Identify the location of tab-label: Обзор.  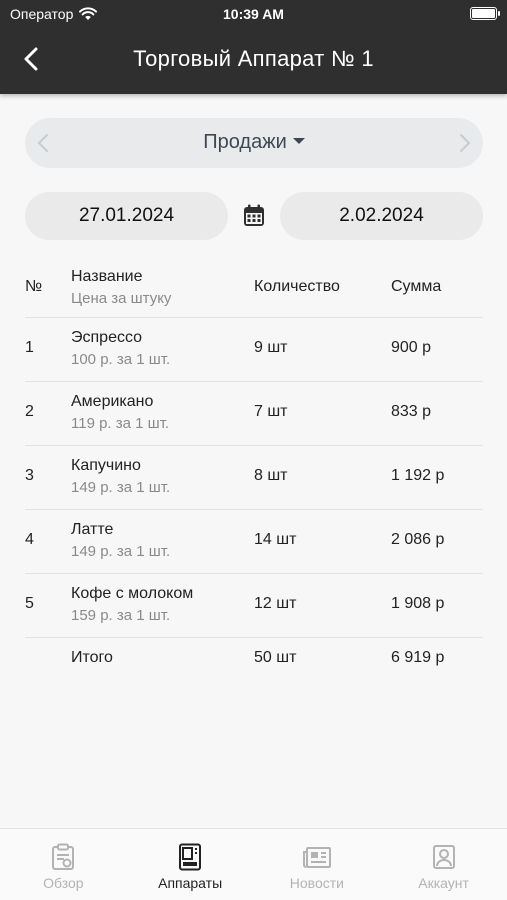
(63, 883).